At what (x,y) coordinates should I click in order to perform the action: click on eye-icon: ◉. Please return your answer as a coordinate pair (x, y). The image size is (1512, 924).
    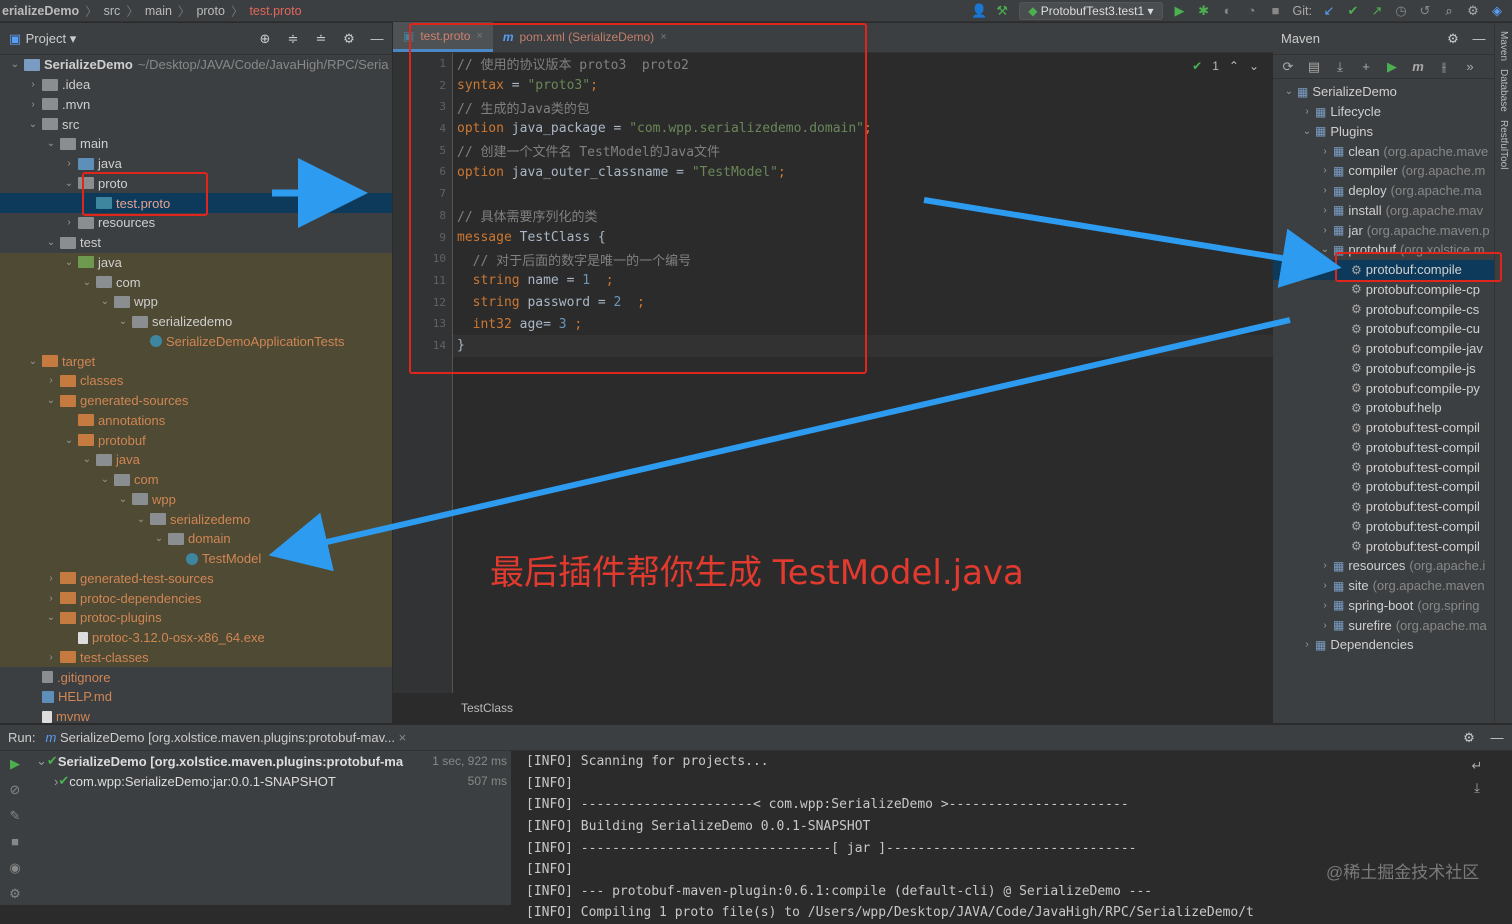
    Looking at the image, I should click on (15, 868).